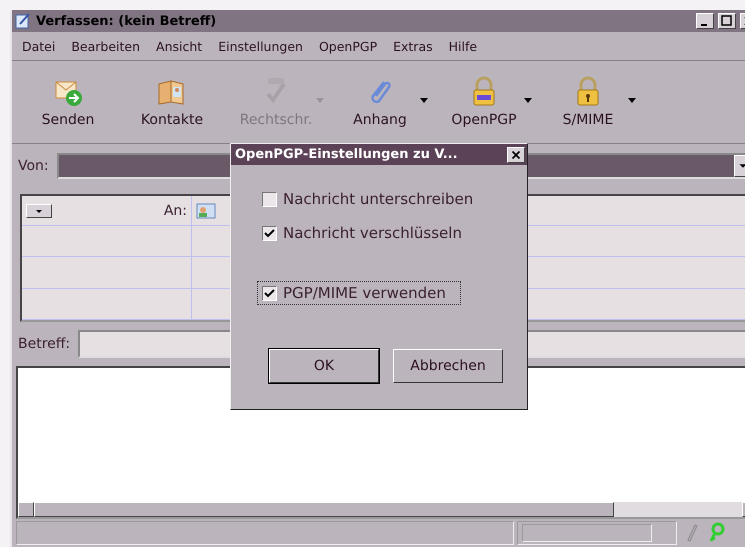 This screenshot has width=745, height=547. I want to click on window-title: Verfassen: (kein Betreff), so click(127, 21).